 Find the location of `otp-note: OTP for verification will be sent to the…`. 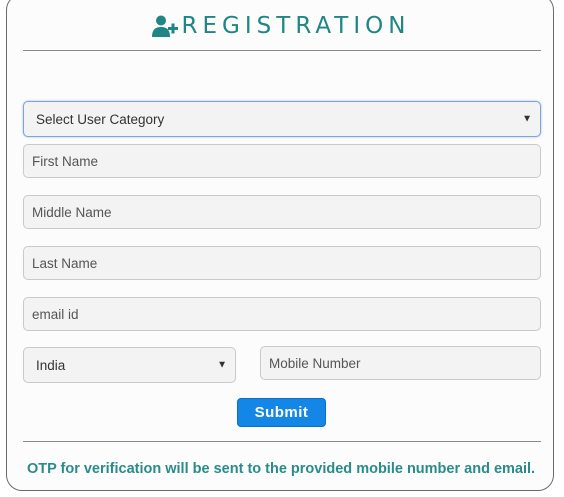

otp-note: OTP for verification will be sent to the… is located at coordinates (281, 469).